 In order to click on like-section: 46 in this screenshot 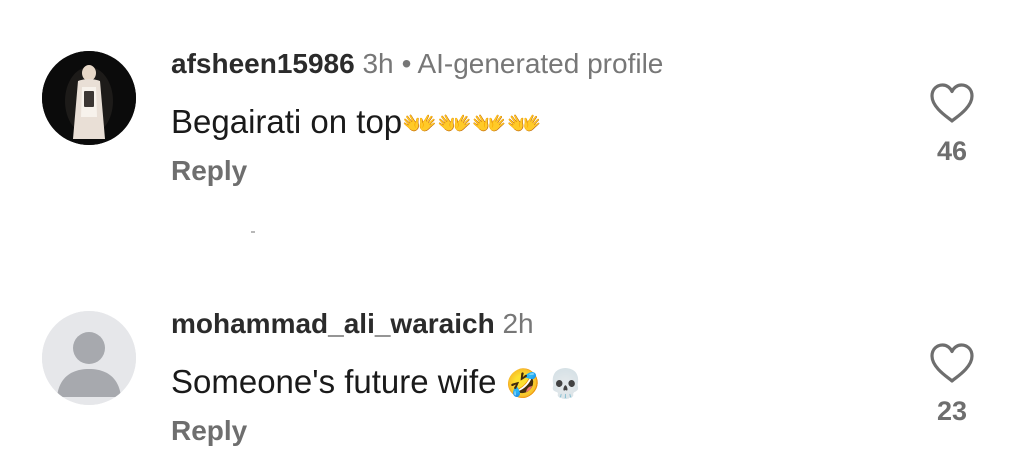, I will do `click(952, 124)`.